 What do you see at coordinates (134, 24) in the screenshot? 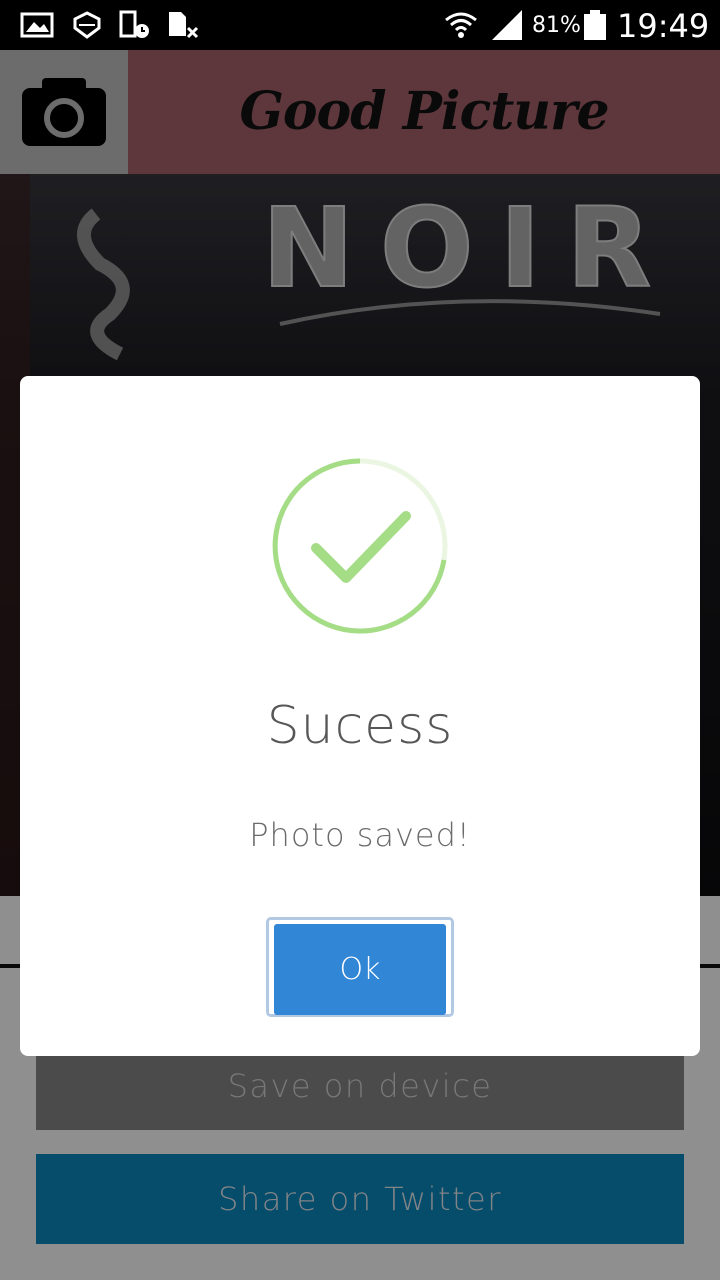
I see `phone-clock-icon` at bounding box center [134, 24].